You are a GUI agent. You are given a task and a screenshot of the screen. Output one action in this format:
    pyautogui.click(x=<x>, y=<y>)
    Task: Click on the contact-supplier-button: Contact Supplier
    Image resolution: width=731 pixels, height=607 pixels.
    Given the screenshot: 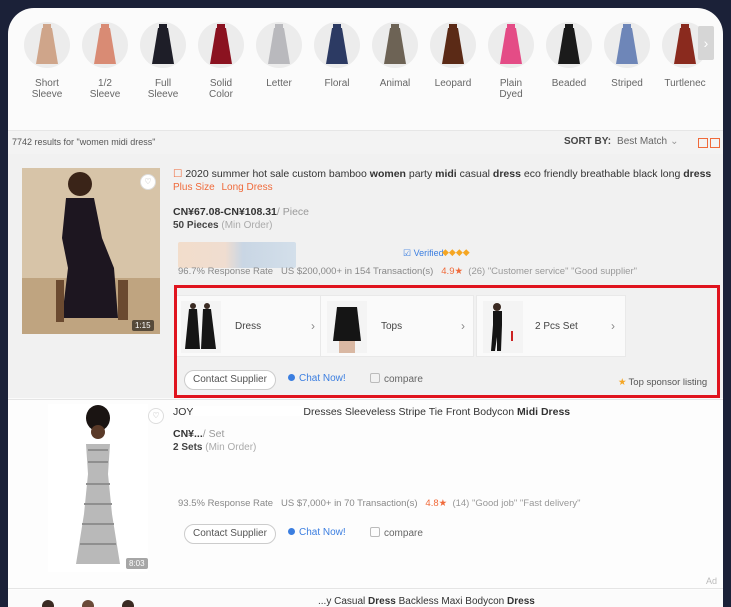 What is the action you would take?
    pyautogui.click(x=230, y=534)
    